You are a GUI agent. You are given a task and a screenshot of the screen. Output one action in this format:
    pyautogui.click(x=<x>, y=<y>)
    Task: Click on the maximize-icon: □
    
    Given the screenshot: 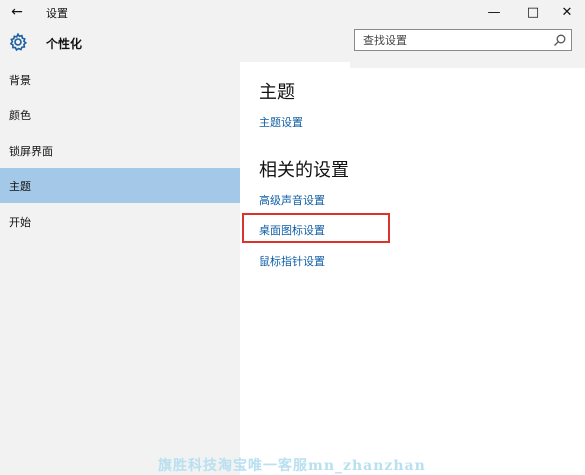 What is the action you would take?
    pyautogui.click(x=533, y=12)
    